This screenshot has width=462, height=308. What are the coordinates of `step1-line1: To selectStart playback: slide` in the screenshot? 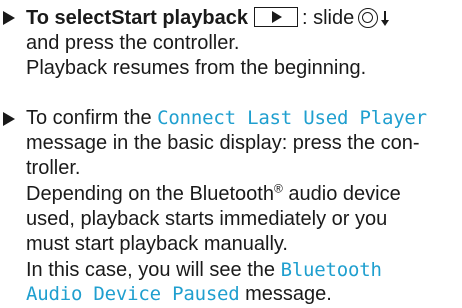 It's located at (208, 18).